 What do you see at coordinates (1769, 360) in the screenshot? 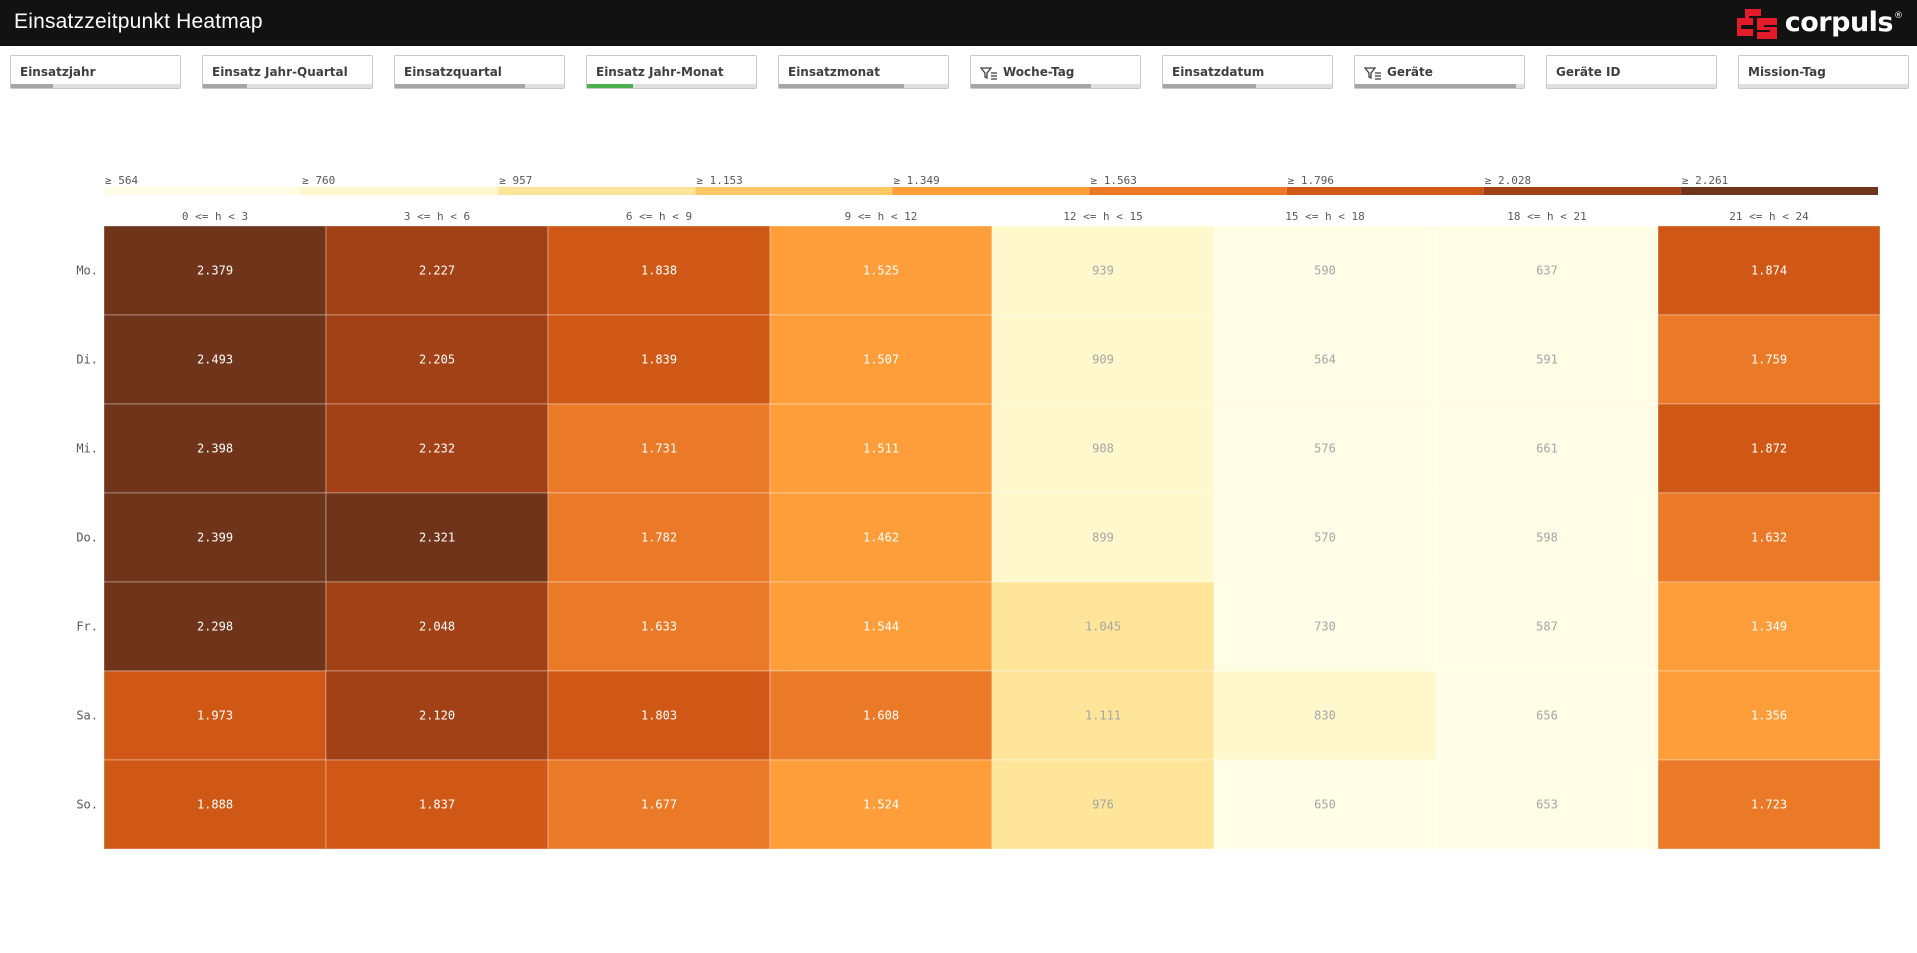
I see `cell-value-label: 1.759` at bounding box center [1769, 360].